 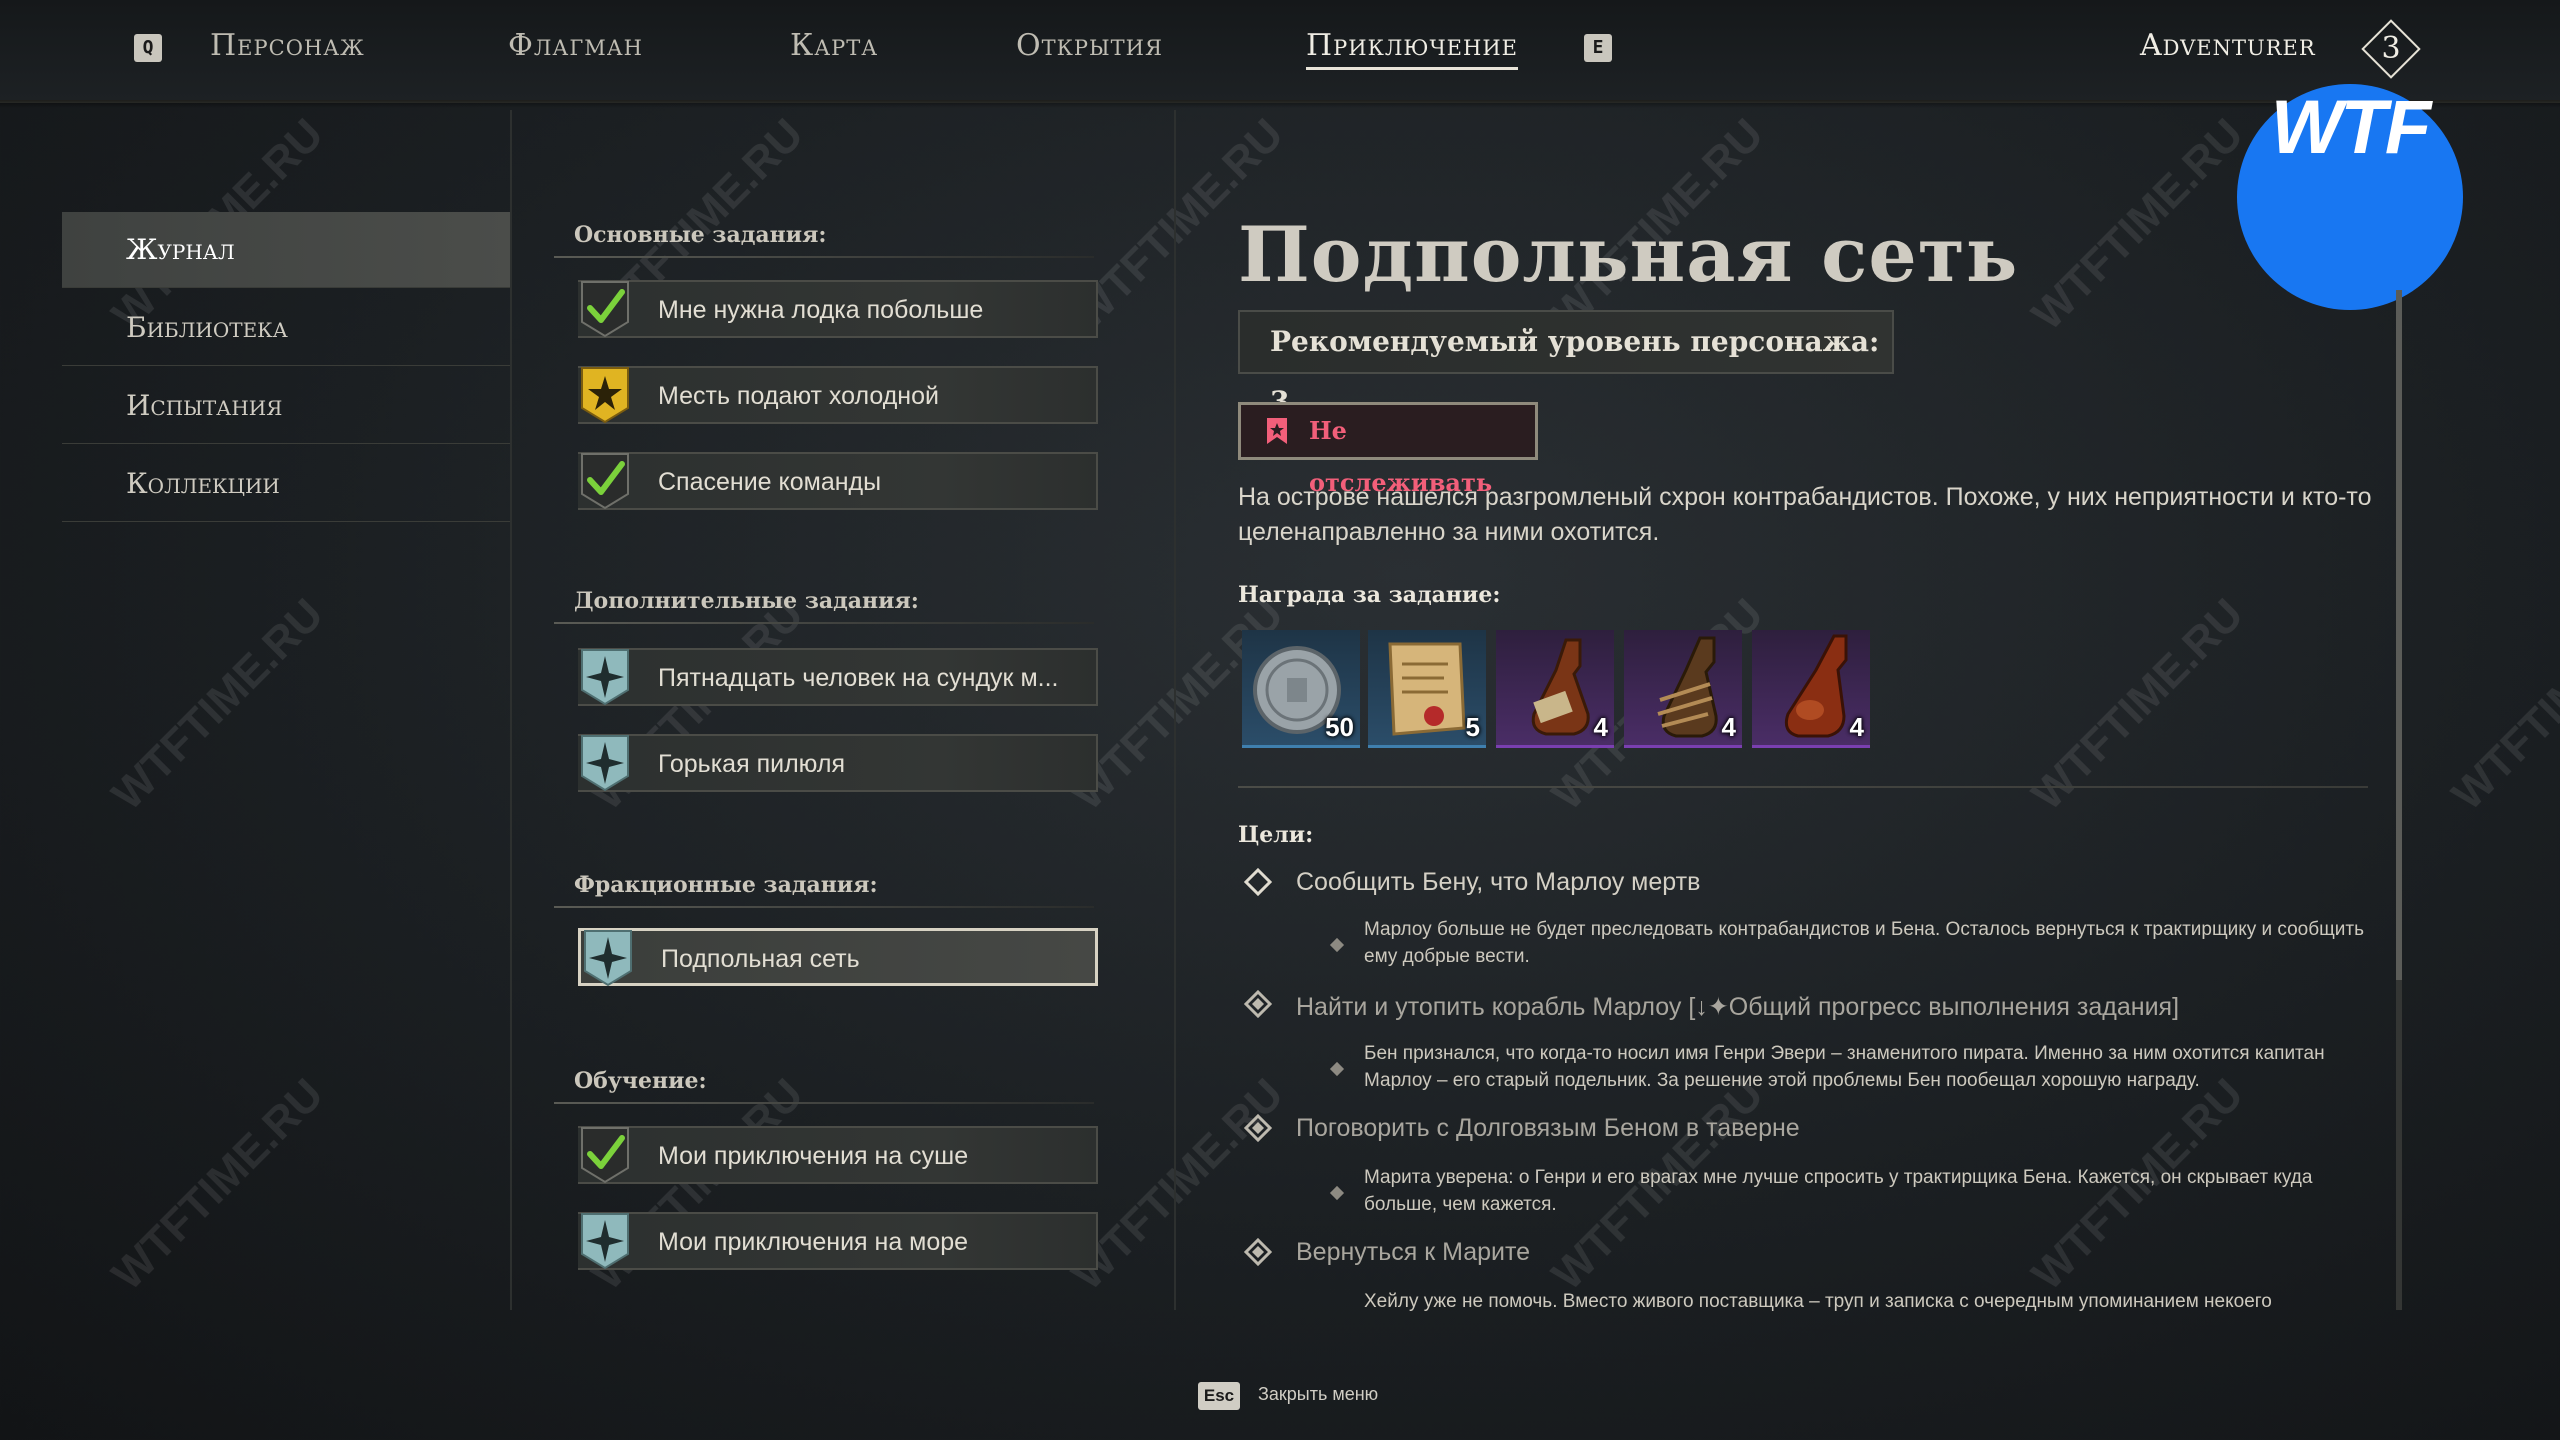 I want to click on scrollbar-thumb, so click(x=2399, y=635).